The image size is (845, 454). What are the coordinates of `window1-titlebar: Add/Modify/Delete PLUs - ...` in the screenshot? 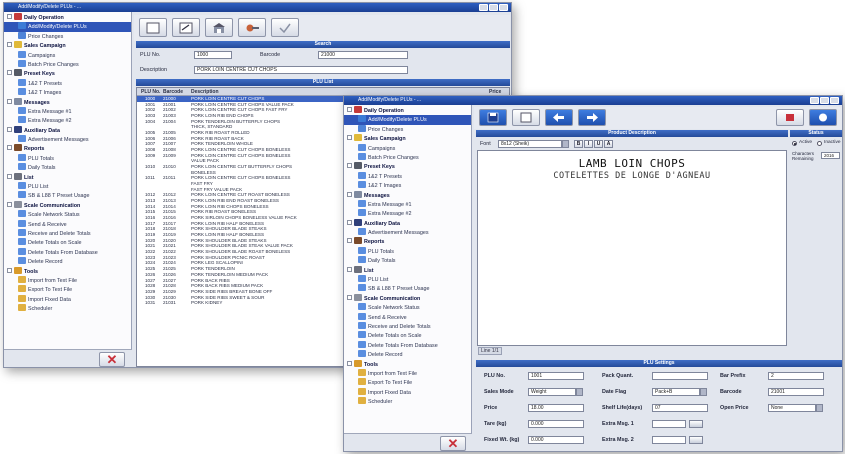 It's located at (257, 7).